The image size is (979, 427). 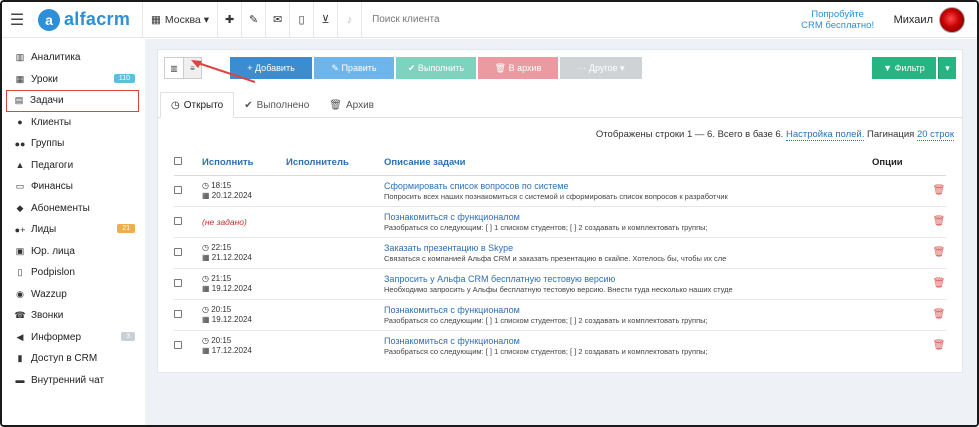 What do you see at coordinates (350, 20) in the screenshot?
I see `bell-icon: ♪` at bounding box center [350, 20].